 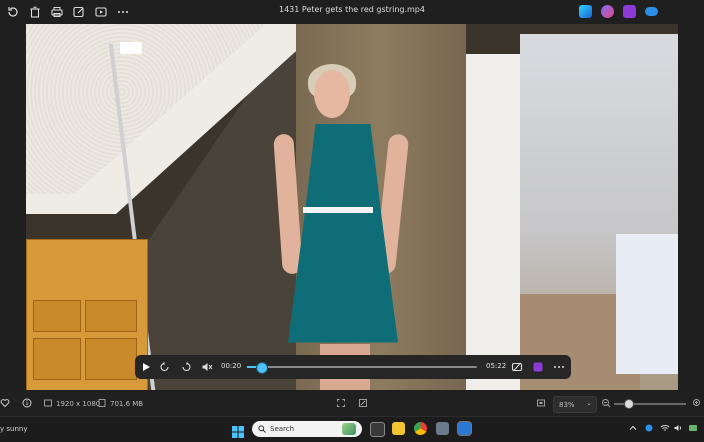 What do you see at coordinates (697, 403) in the screenshot?
I see `zoom-in-icon` at bounding box center [697, 403].